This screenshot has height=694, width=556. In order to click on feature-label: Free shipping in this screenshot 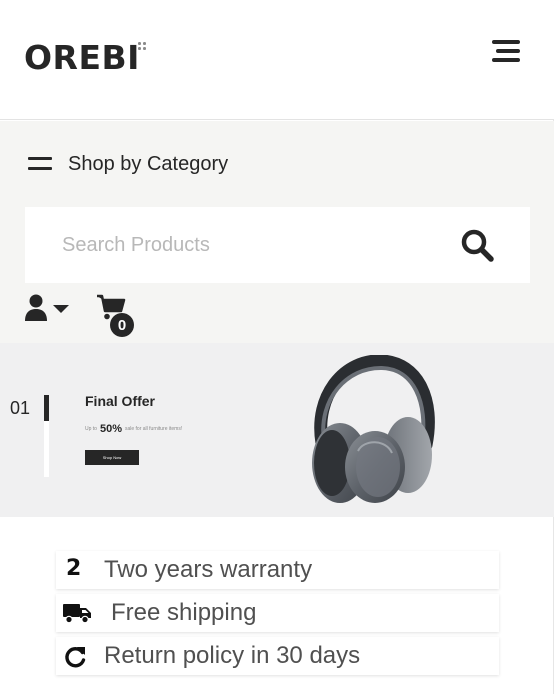, I will do `click(184, 612)`.